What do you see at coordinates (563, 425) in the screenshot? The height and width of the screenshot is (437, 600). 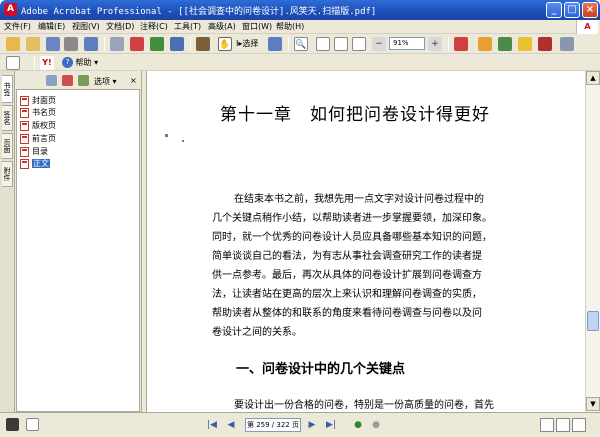 I see `continuous-icon` at bounding box center [563, 425].